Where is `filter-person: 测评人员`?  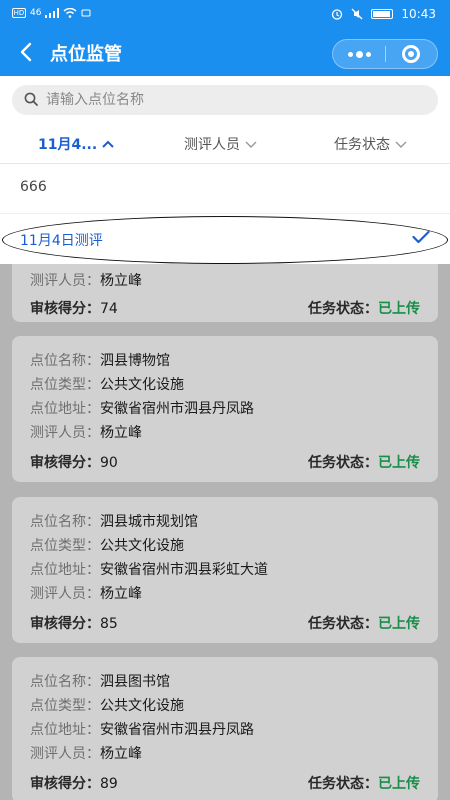
filter-person: 测评人员 is located at coordinates (221, 144).